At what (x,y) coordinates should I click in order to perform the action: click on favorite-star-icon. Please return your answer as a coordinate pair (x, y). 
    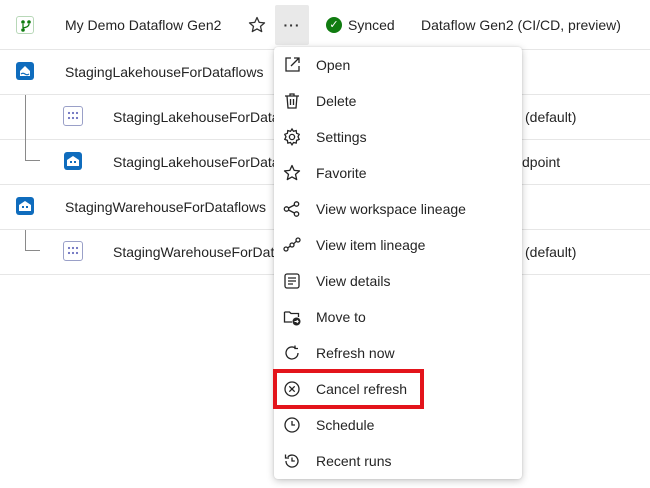
    Looking at the image, I should click on (257, 25).